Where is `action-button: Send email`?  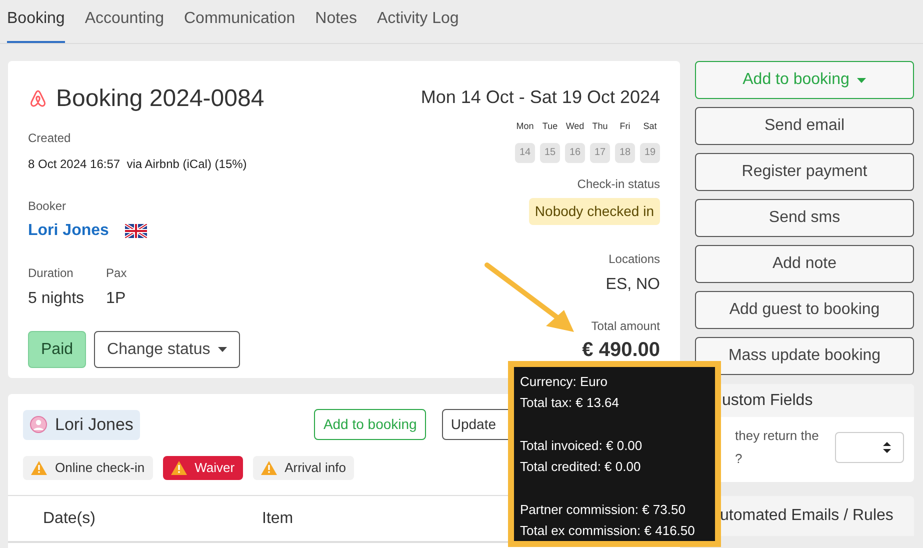 action-button: Send email is located at coordinates (804, 126).